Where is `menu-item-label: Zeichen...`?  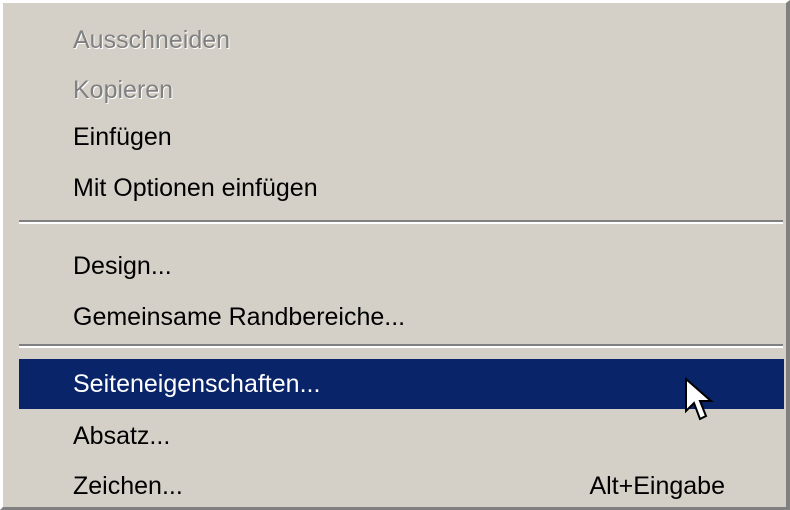 menu-item-label: Zeichen... is located at coordinates (128, 486).